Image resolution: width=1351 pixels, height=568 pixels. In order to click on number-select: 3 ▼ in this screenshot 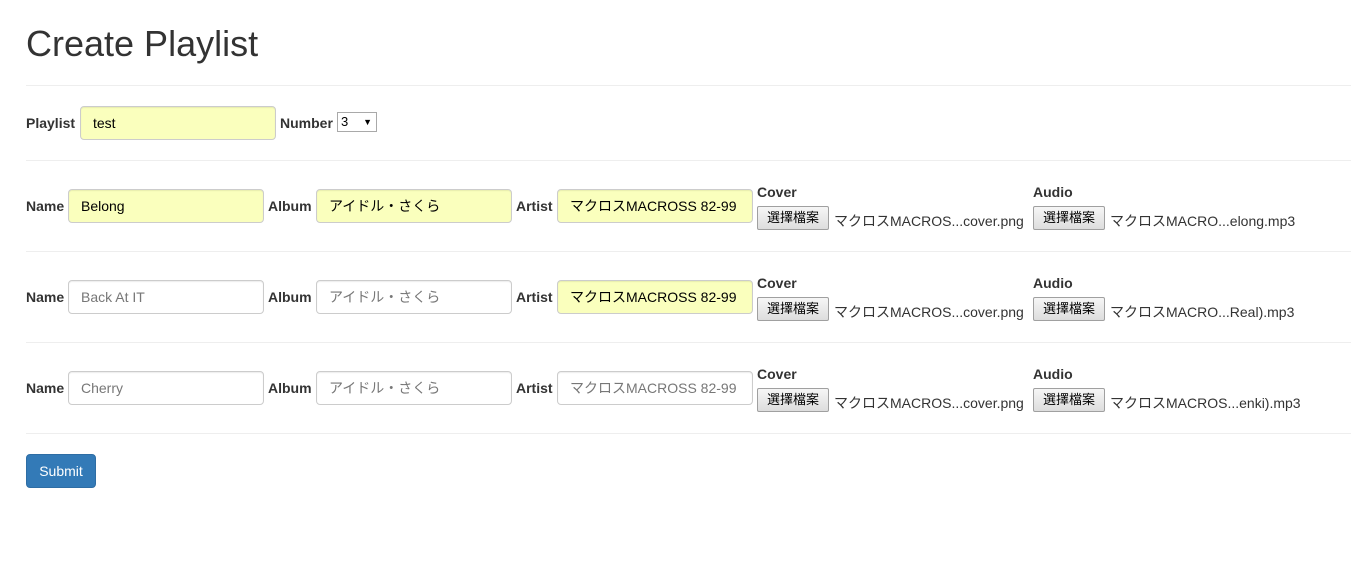, I will do `click(357, 122)`.